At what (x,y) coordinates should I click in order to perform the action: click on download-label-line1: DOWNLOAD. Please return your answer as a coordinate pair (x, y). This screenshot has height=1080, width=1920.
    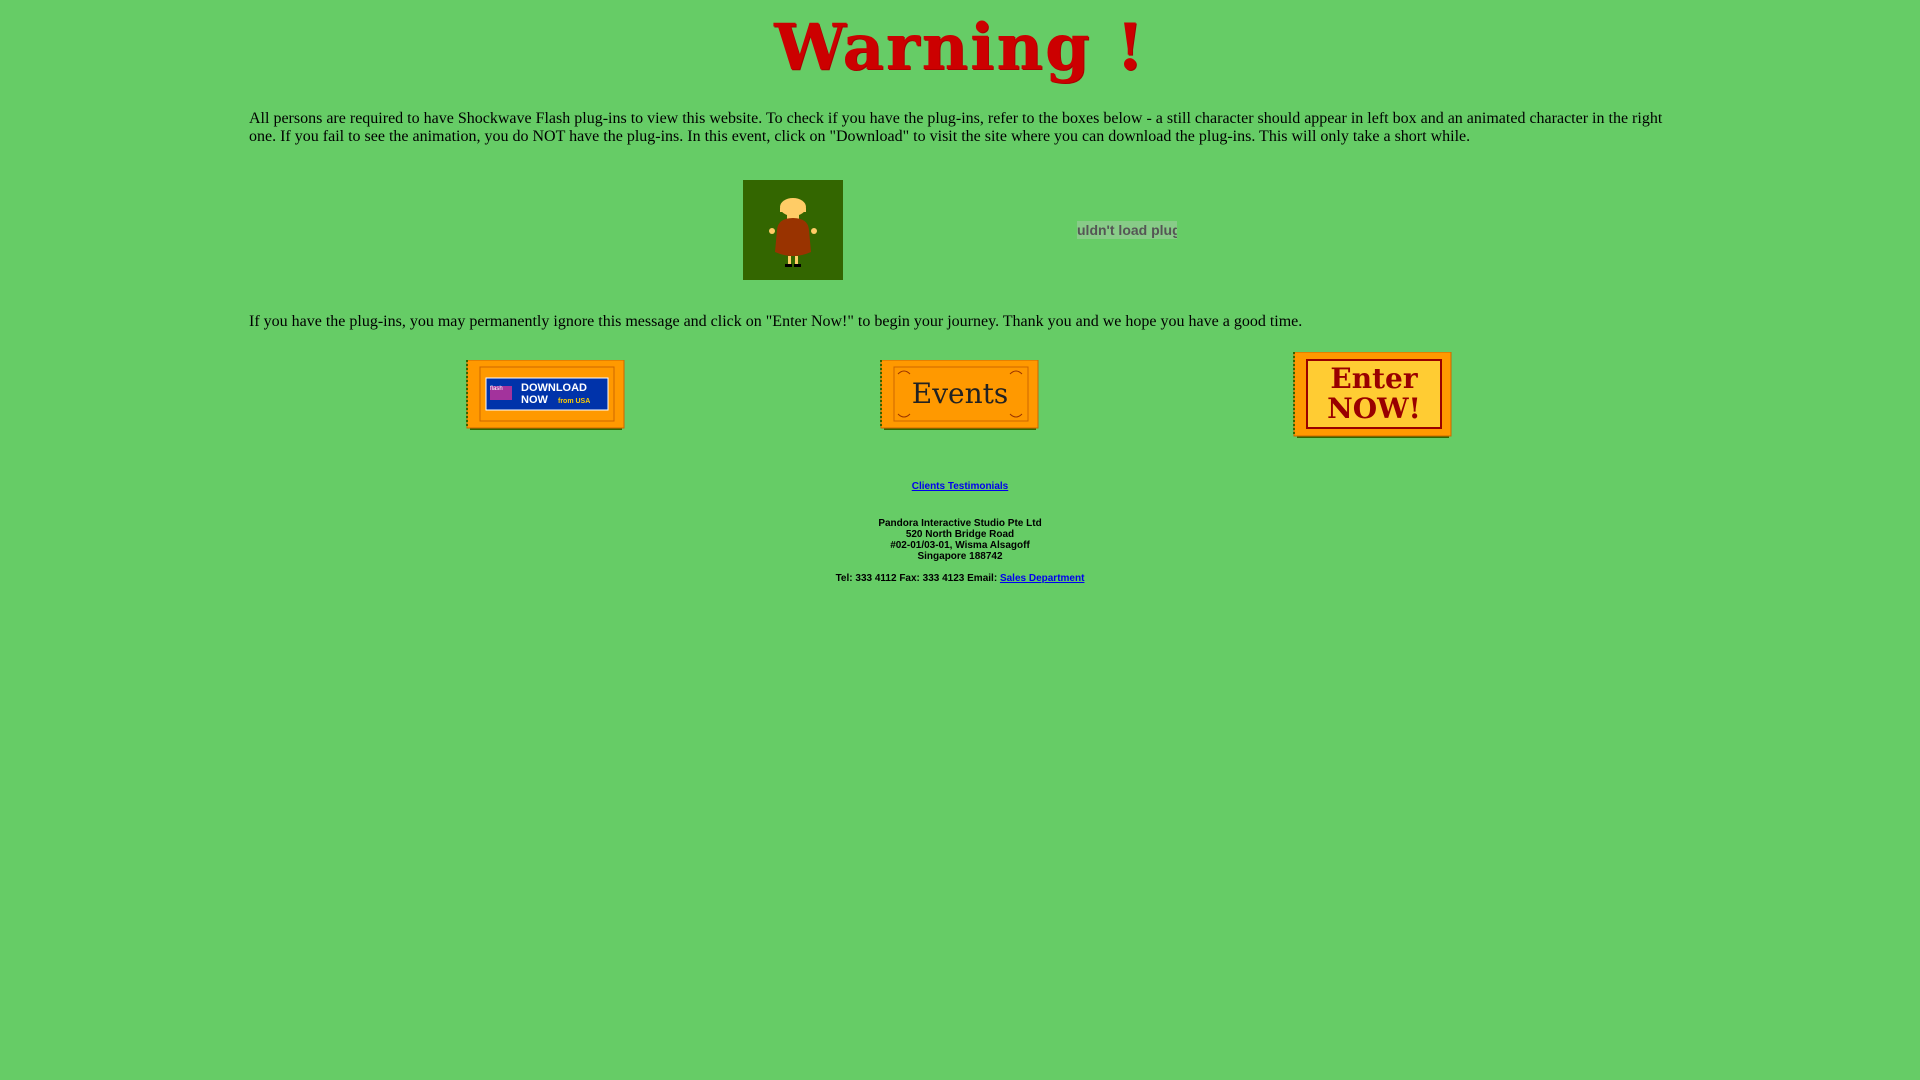
    Looking at the image, I should click on (554, 388).